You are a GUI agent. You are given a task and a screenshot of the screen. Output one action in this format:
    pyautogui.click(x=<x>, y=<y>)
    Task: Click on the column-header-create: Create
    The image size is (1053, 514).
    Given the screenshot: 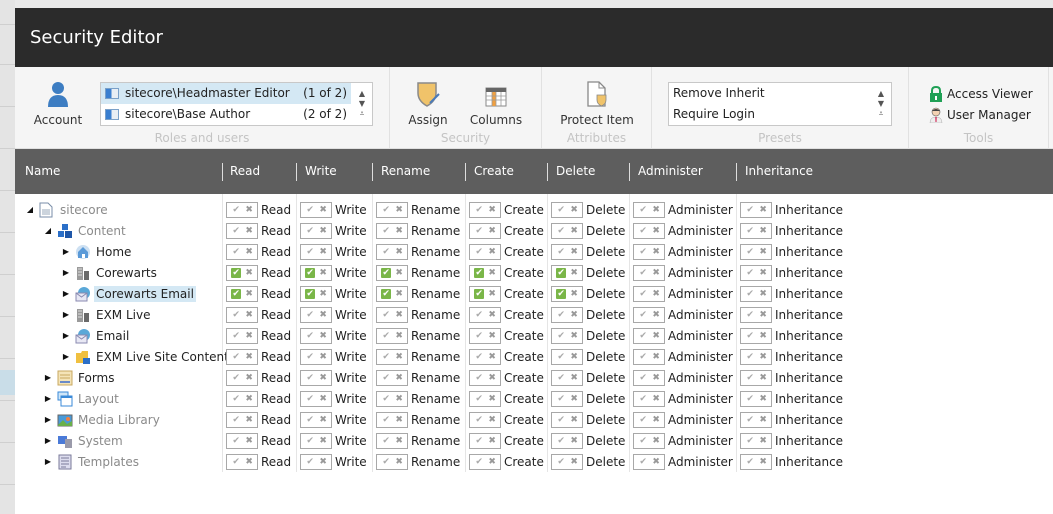 What is the action you would take?
    pyautogui.click(x=494, y=171)
    